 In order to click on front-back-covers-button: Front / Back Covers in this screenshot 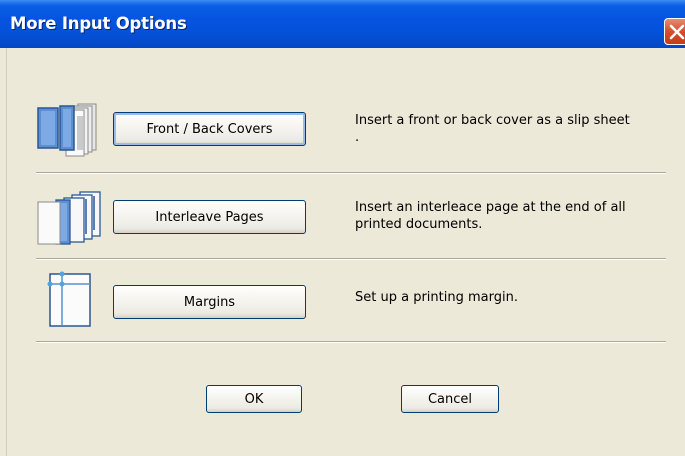, I will do `click(209, 129)`.